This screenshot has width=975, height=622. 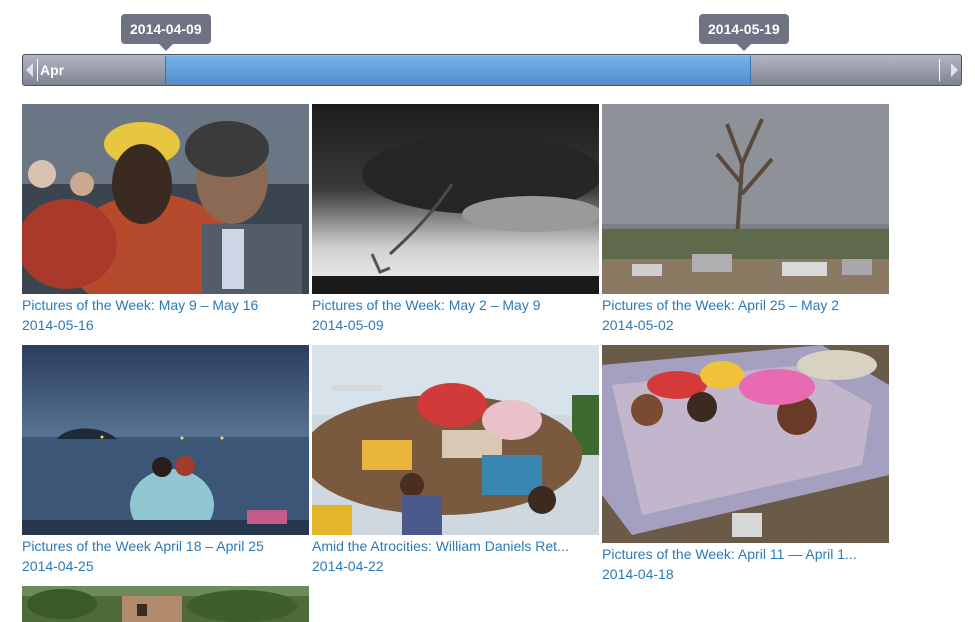 I want to click on sea-vigil-photo, so click(x=165, y=440).